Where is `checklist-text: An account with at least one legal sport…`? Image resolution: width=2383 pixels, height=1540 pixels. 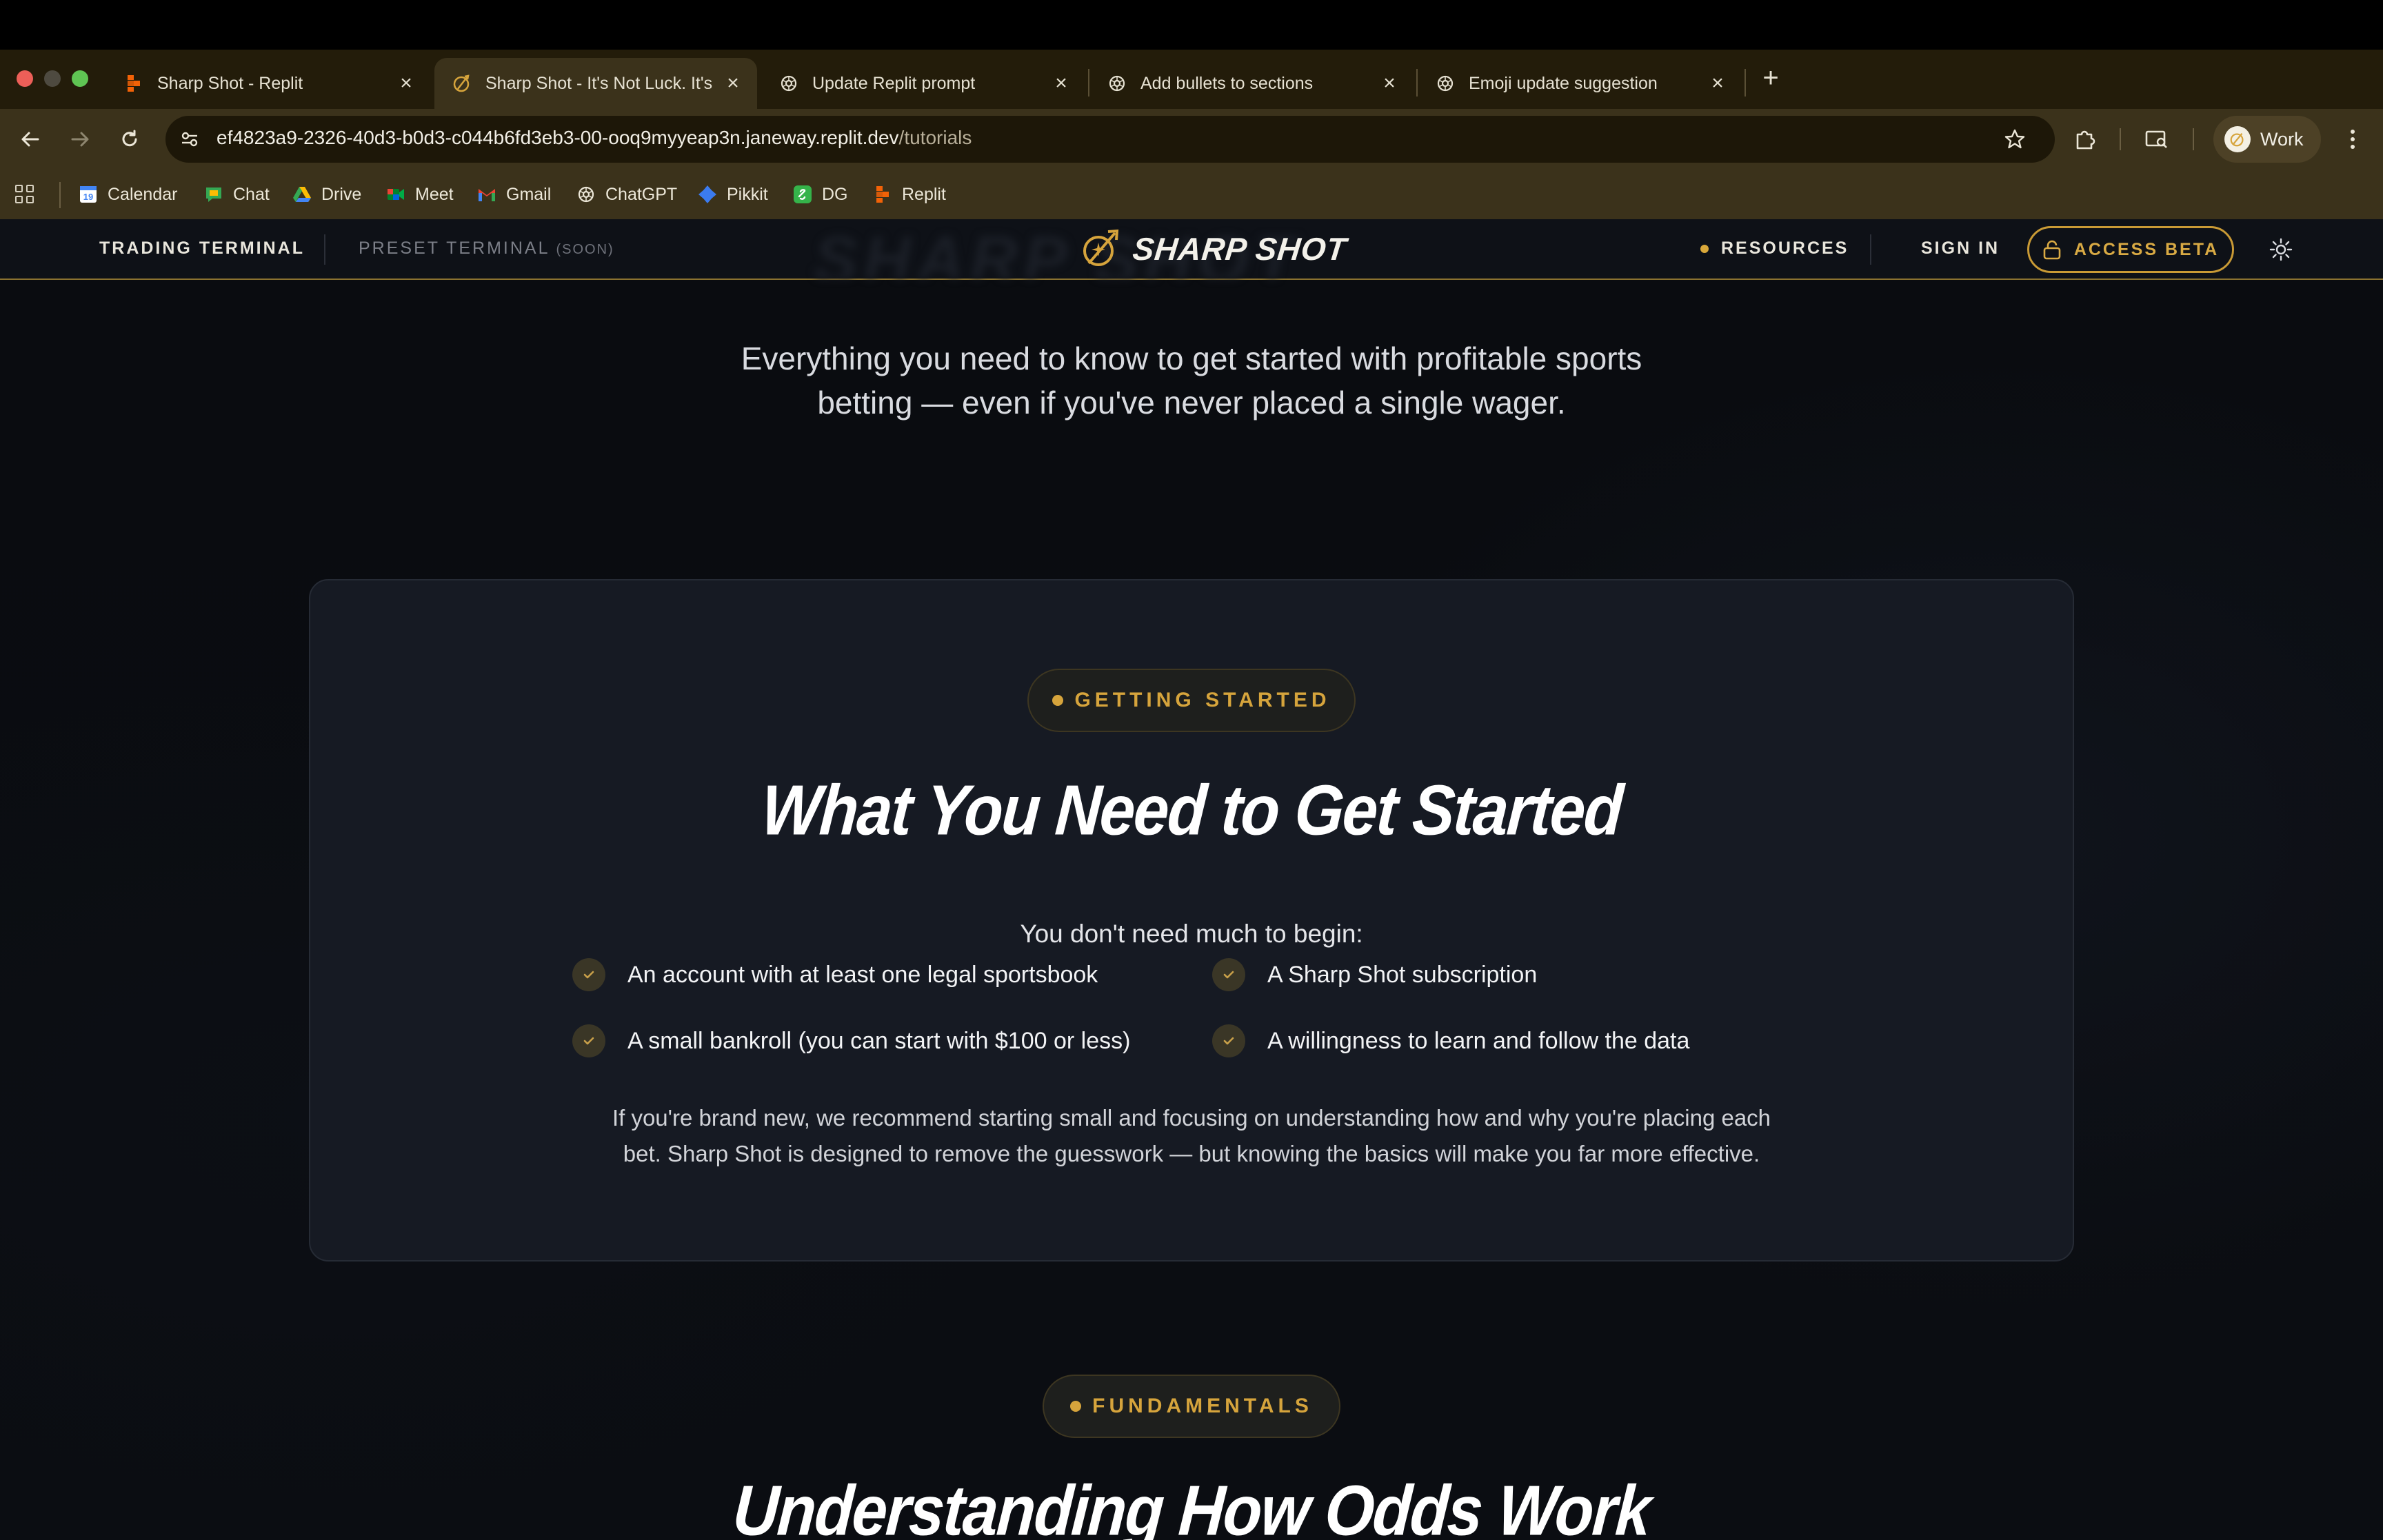
checklist-text: An account with at least one legal sport… is located at coordinates (862, 975).